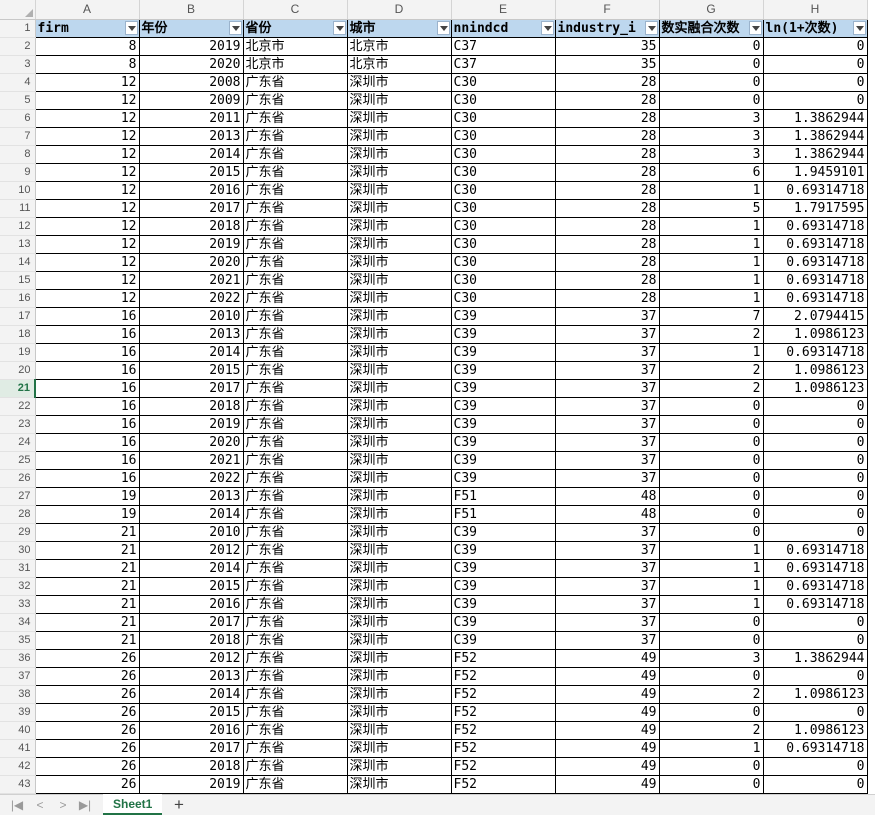 This screenshot has width=875, height=815. Describe the element at coordinates (607, 496) in the screenshot. I see `cell: 48` at that location.